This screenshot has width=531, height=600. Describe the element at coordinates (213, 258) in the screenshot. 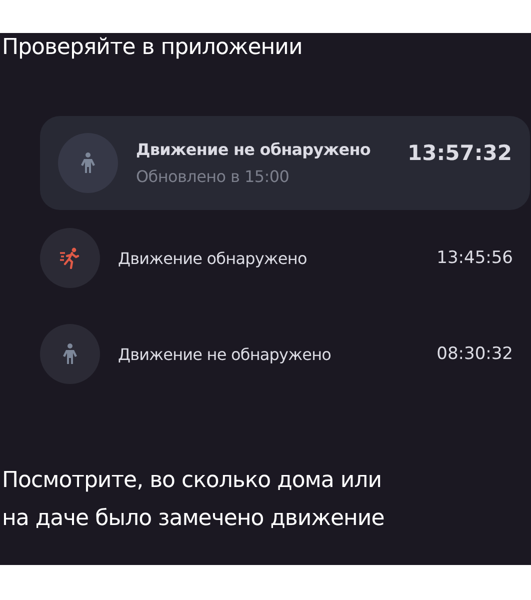

I see `event-status: Движение обнаружено` at that location.